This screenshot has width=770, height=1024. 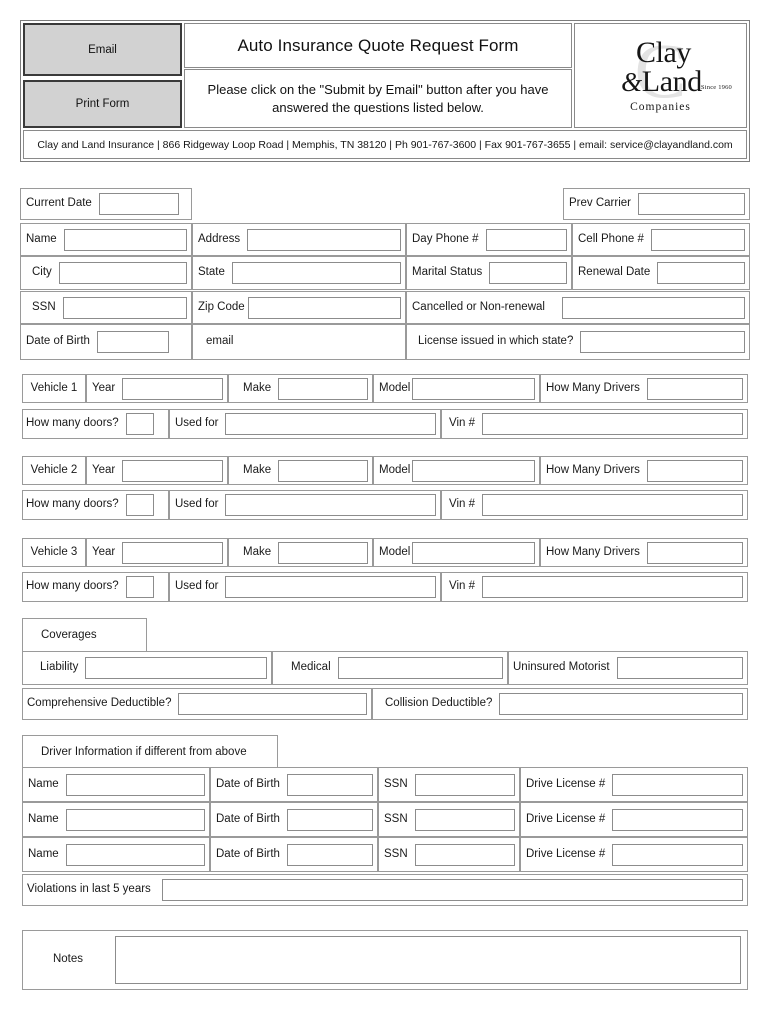 I want to click on vehicle-3-vin-input, so click(x=612, y=587).